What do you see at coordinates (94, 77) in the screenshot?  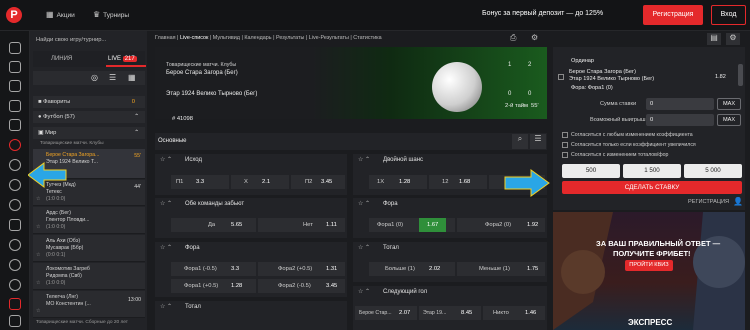 I see `globe-icon: ◎` at bounding box center [94, 77].